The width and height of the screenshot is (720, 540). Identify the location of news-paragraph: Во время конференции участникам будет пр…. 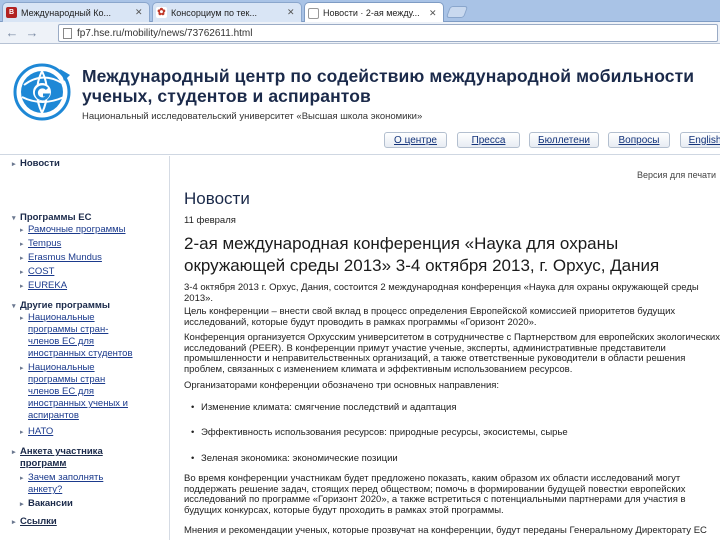
(435, 494).